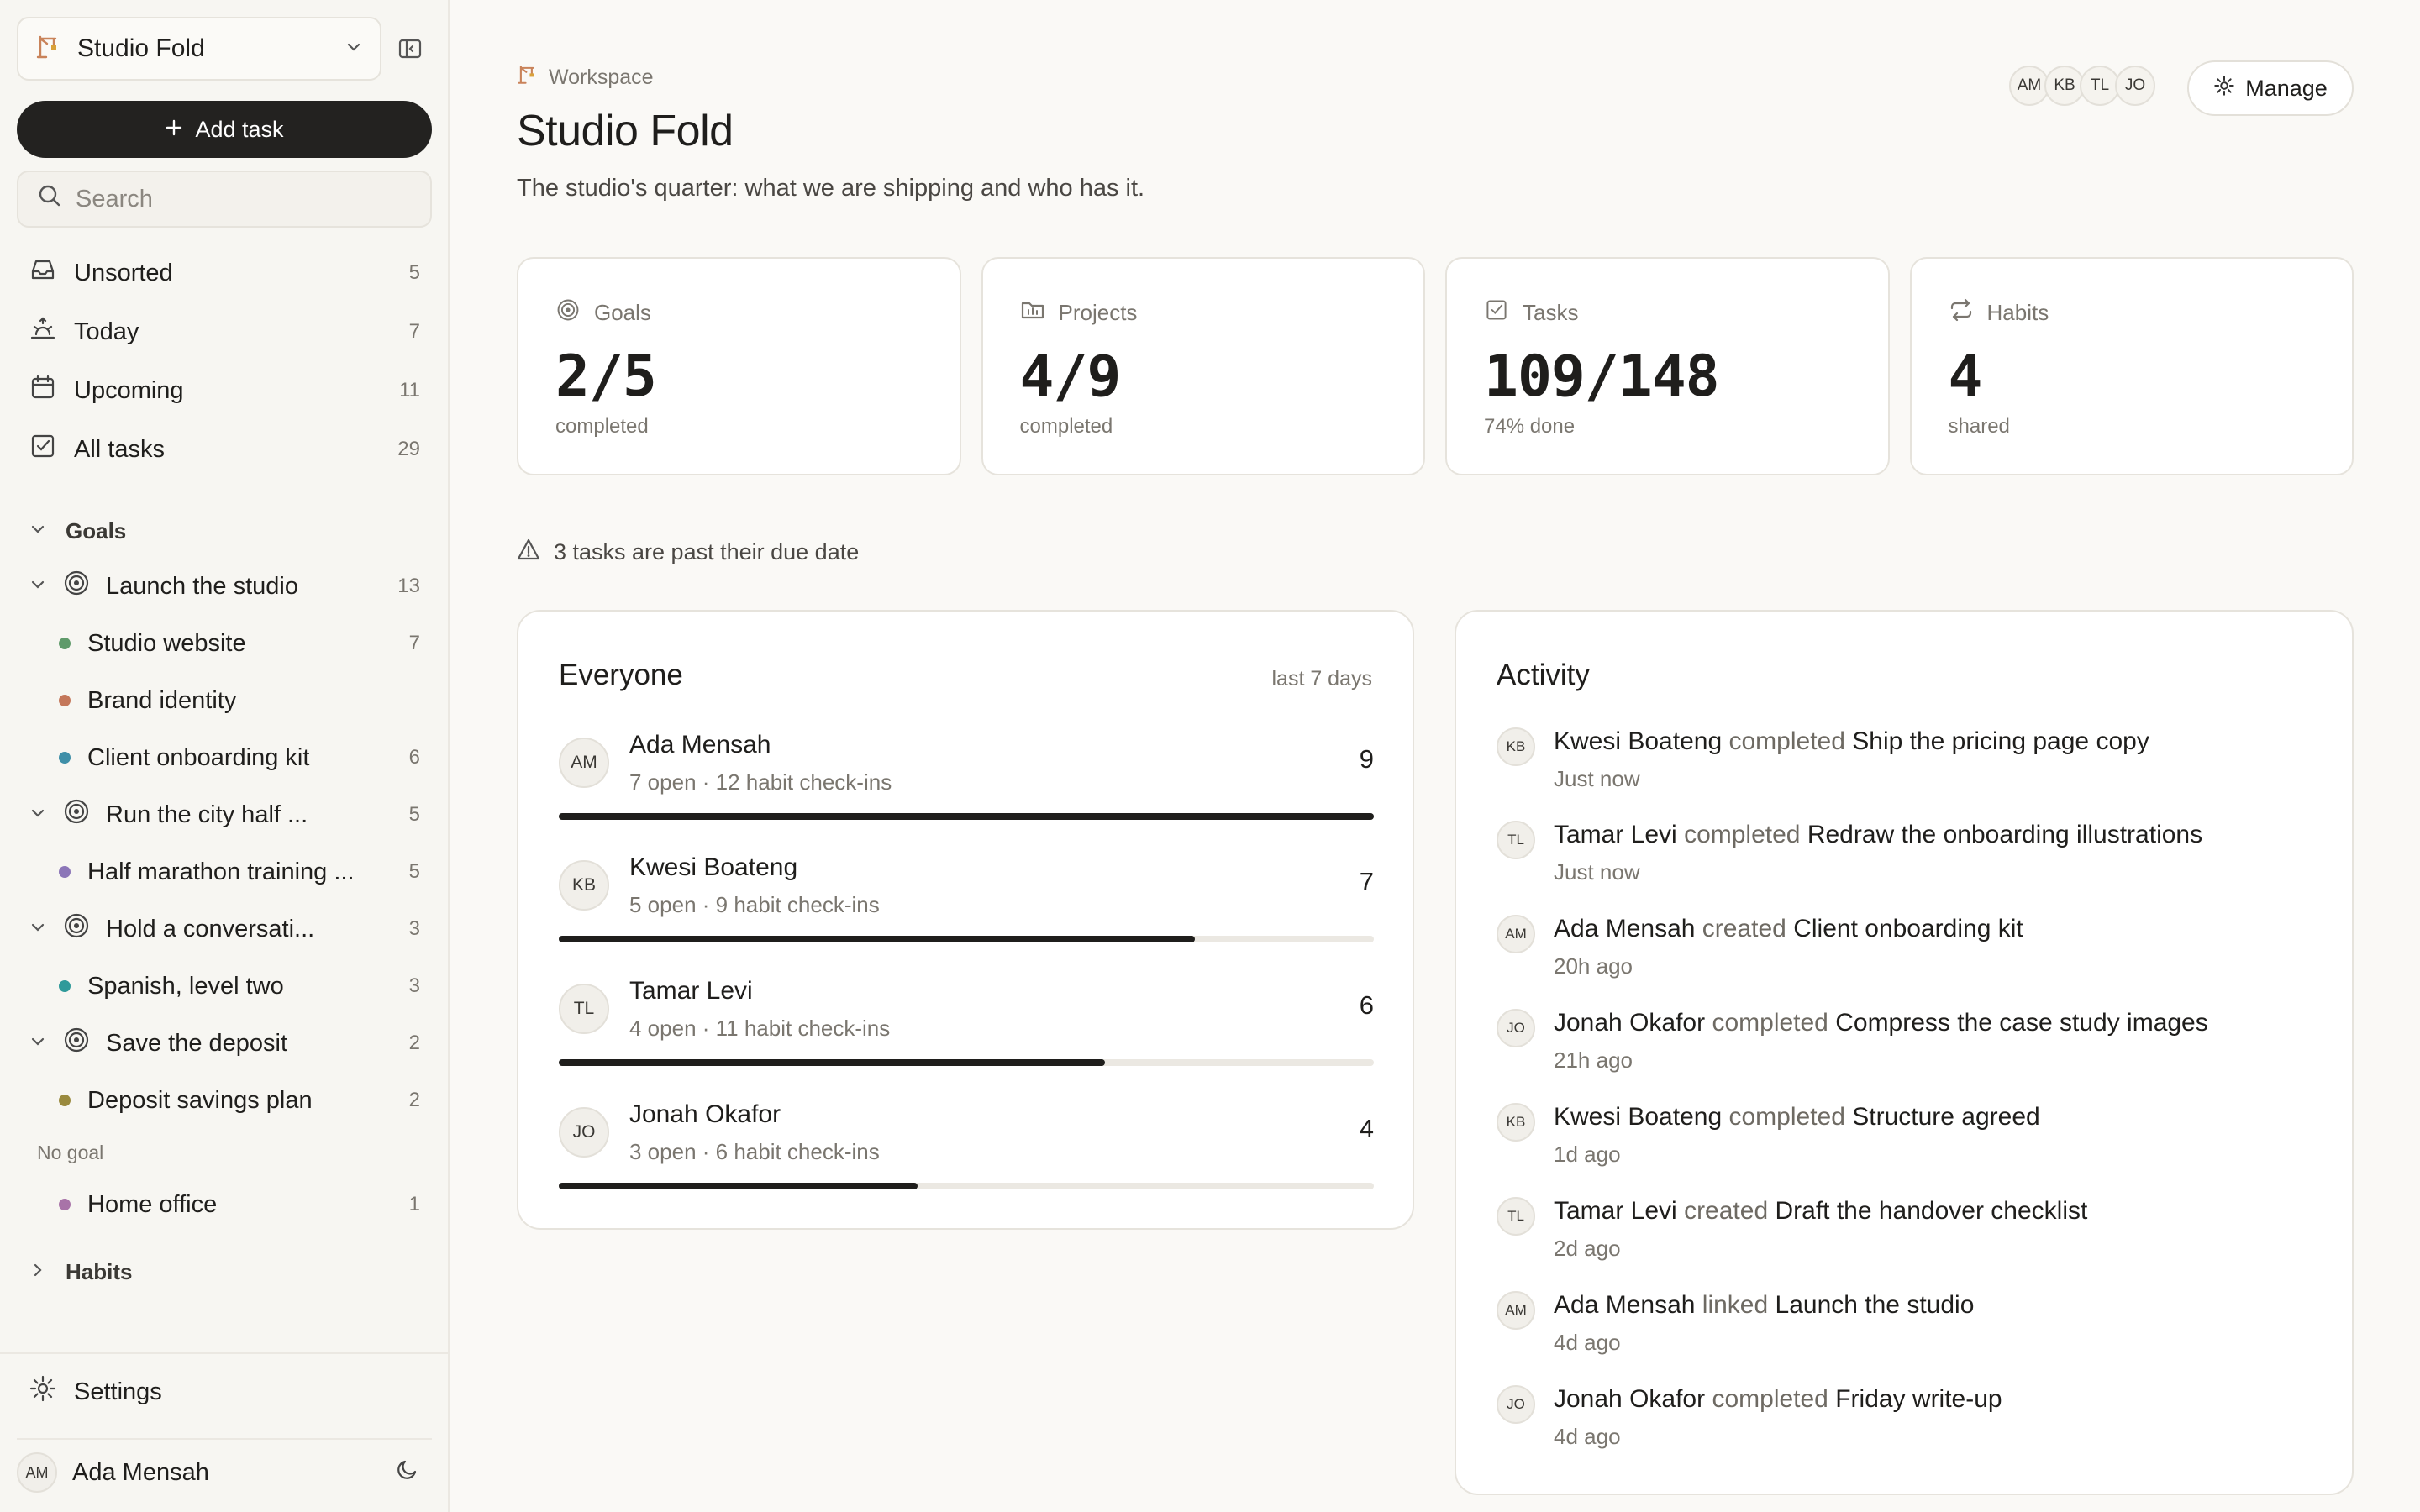  I want to click on project-count: 5, so click(414, 871).